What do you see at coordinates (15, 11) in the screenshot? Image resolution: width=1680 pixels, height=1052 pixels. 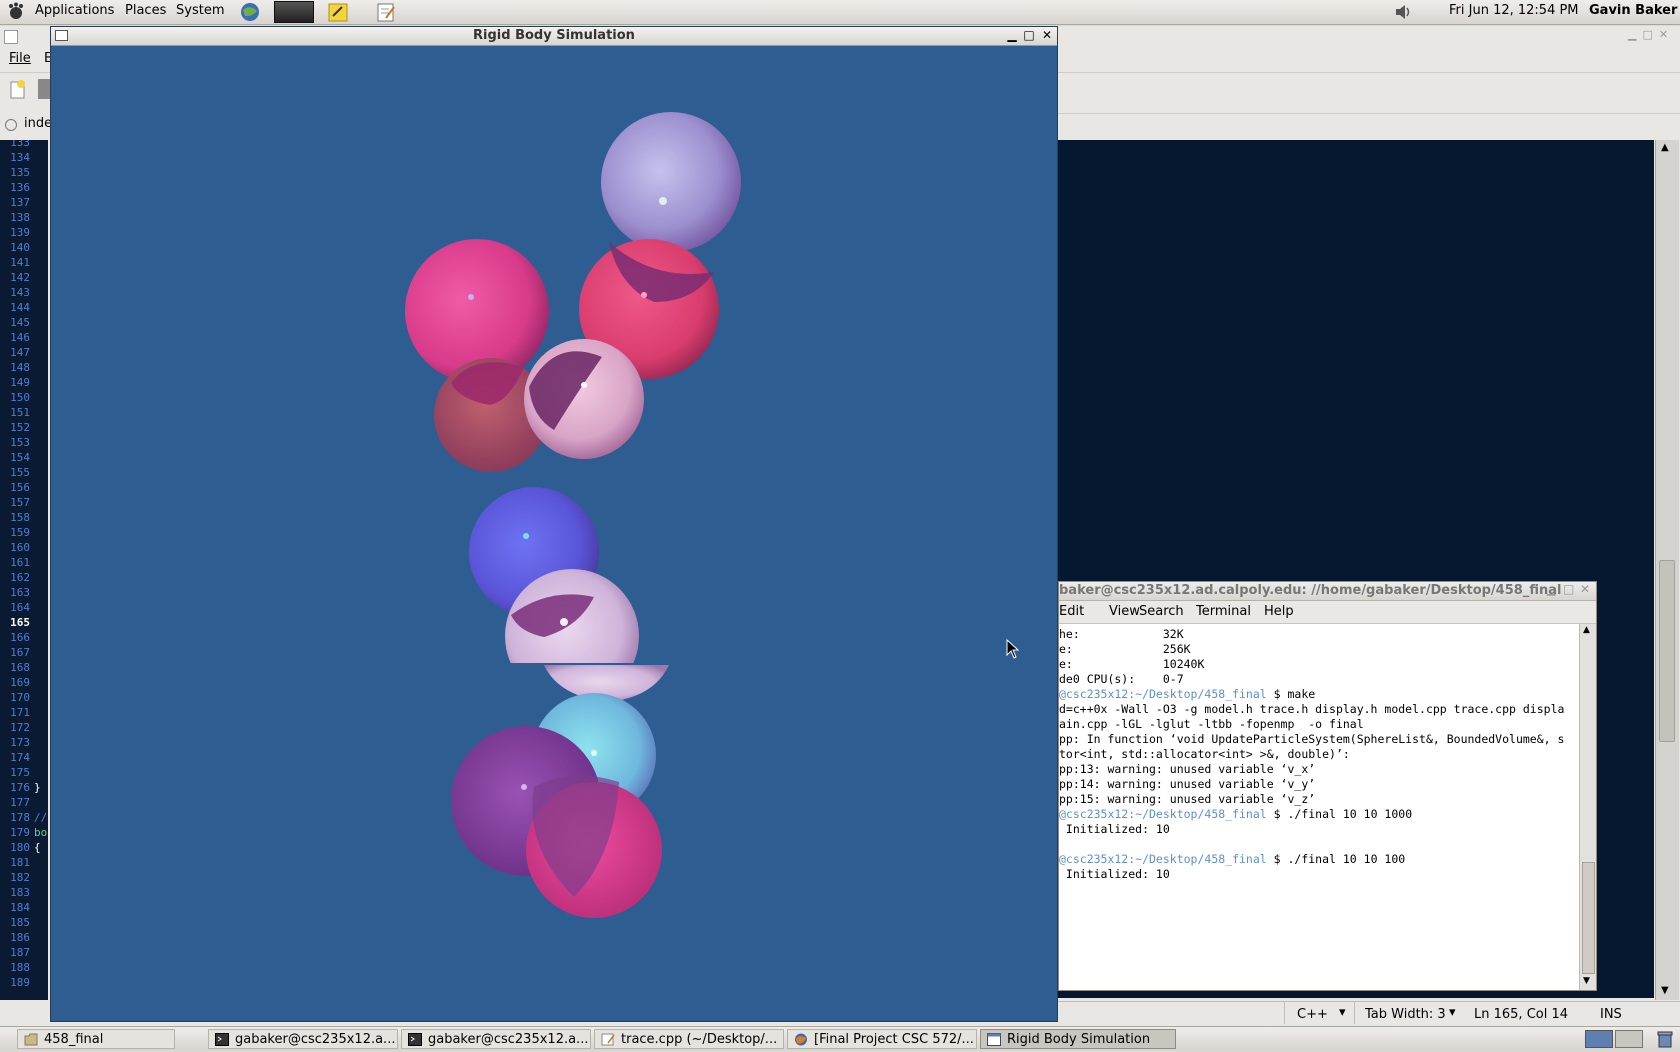 I see `gnome-foot-icon` at bounding box center [15, 11].